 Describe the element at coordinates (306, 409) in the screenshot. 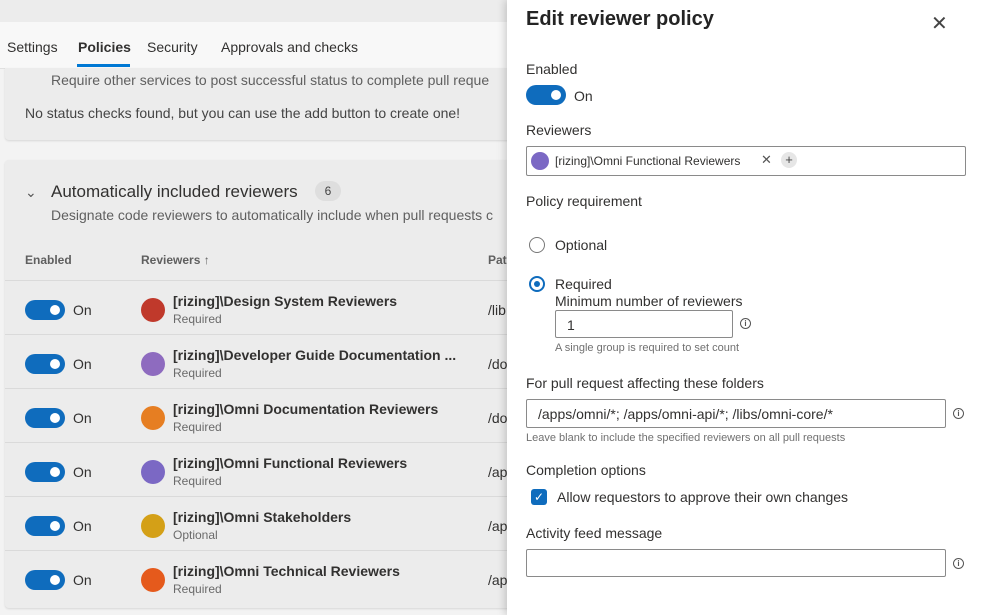

I see `reviewer-name: [rizing]\Omni Documentation Reviewers` at that location.